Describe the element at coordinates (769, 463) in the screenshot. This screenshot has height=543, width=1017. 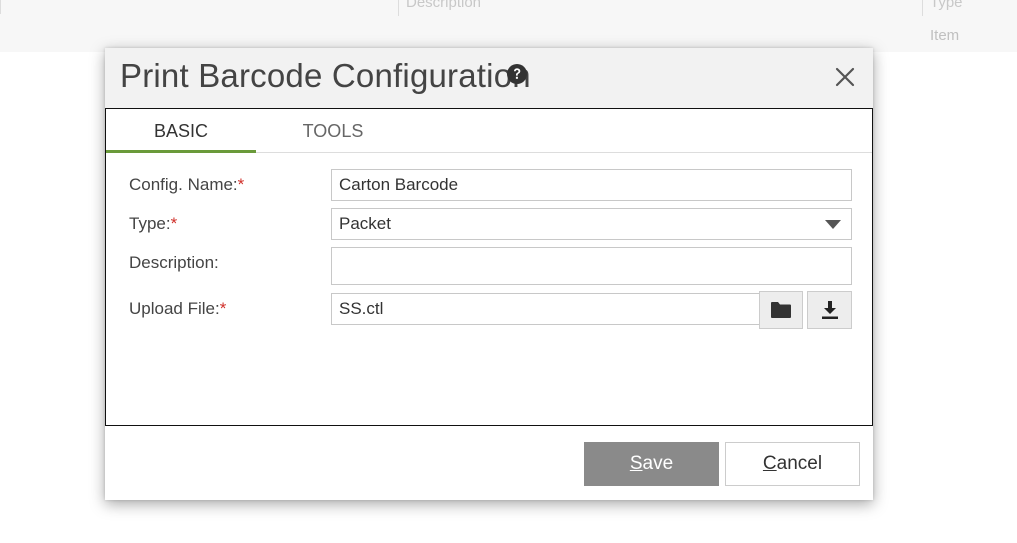
I see `cancel-accesskey: C` at that location.